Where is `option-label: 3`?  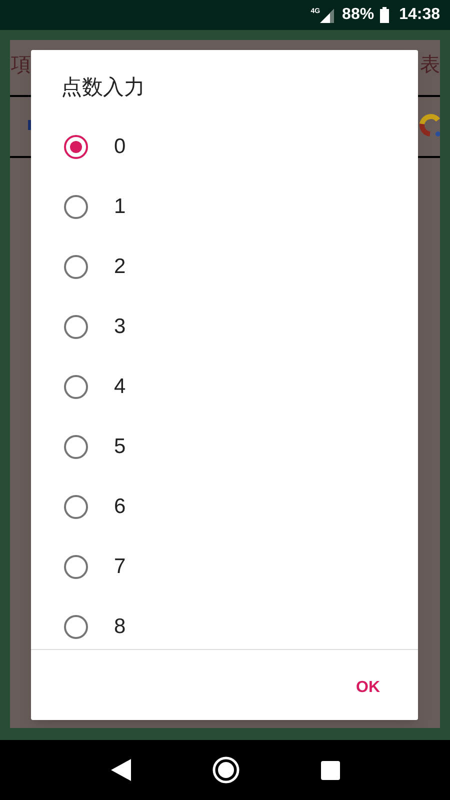
option-label: 3 is located at coordinates (120, 327).